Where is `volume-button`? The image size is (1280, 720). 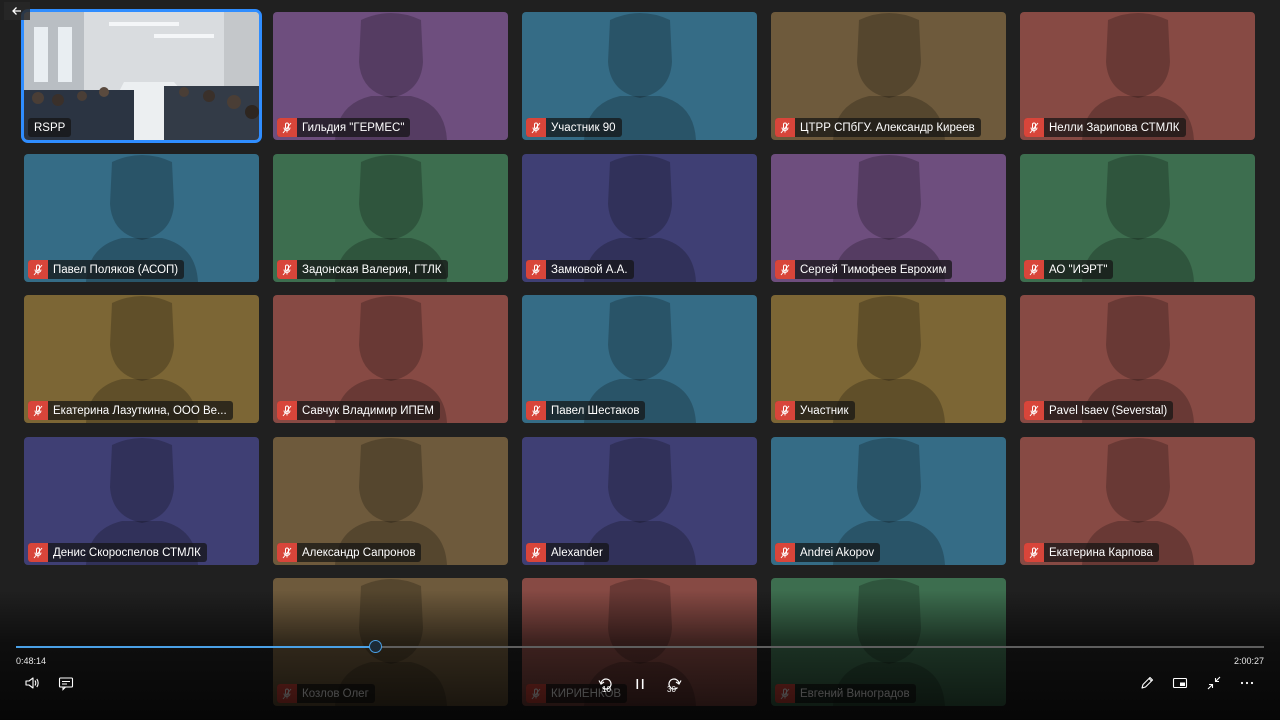 volume-button is located at coordinates (32, 683).